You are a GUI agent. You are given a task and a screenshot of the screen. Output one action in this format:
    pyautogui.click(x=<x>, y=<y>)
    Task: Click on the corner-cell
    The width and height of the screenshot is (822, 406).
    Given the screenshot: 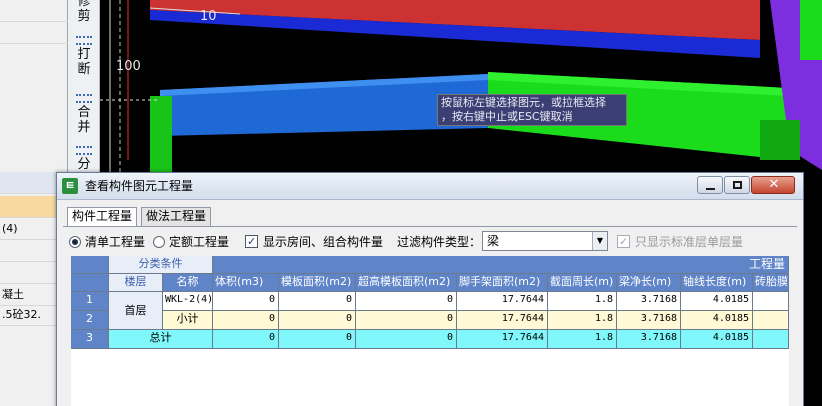 What is the action you would take?
    pyautogui.click(x=90, y=265)
    